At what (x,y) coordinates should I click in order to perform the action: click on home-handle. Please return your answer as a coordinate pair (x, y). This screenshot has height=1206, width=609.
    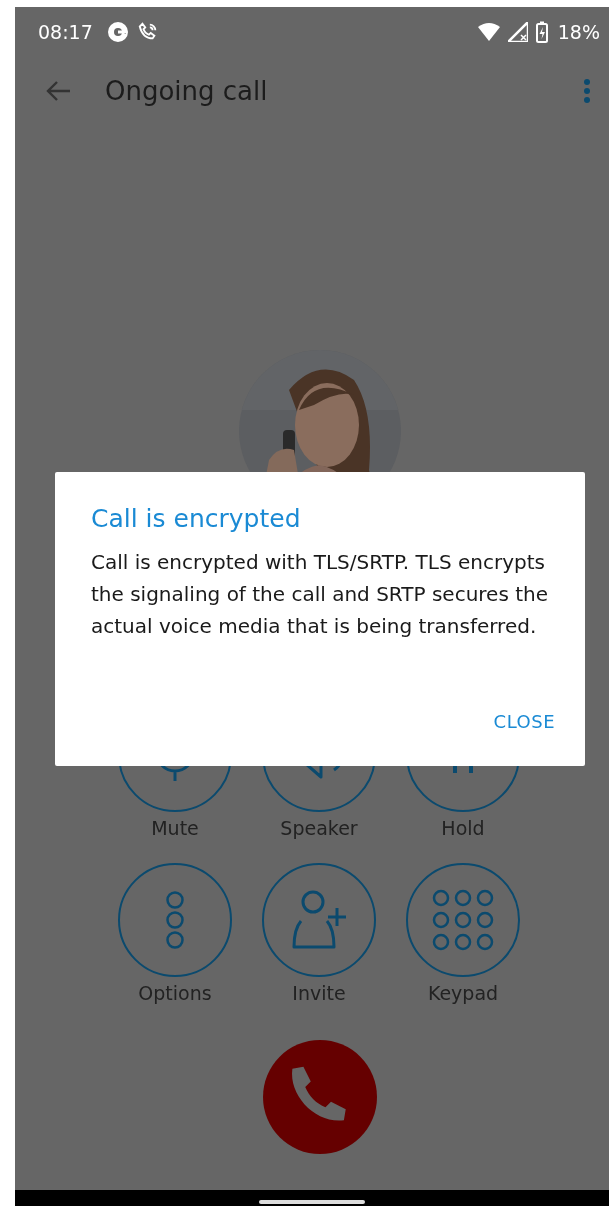
    Looking at the image, I should click on (312, 1202).